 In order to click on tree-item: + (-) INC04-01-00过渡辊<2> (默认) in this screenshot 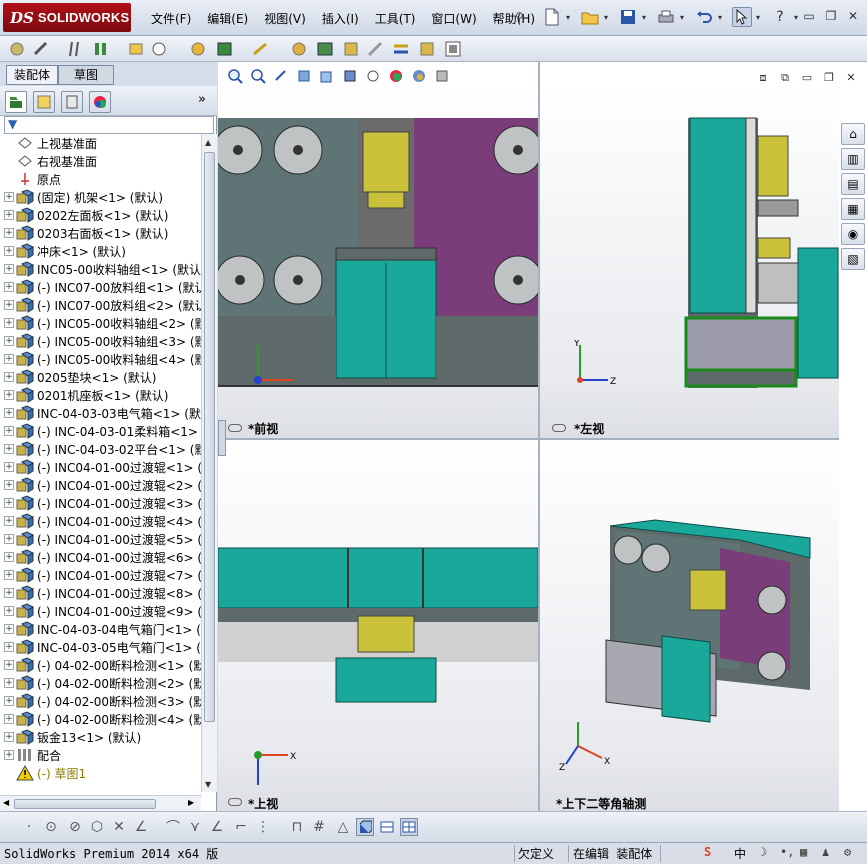, I will do `click(100, 485)`.